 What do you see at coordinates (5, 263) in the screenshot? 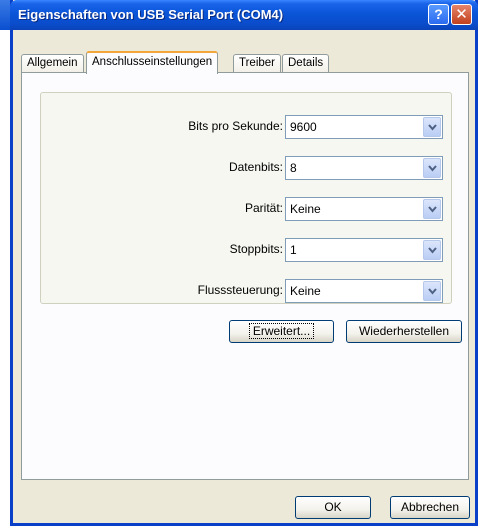
I see `background-window-edge` at bounding box center [5, 263].